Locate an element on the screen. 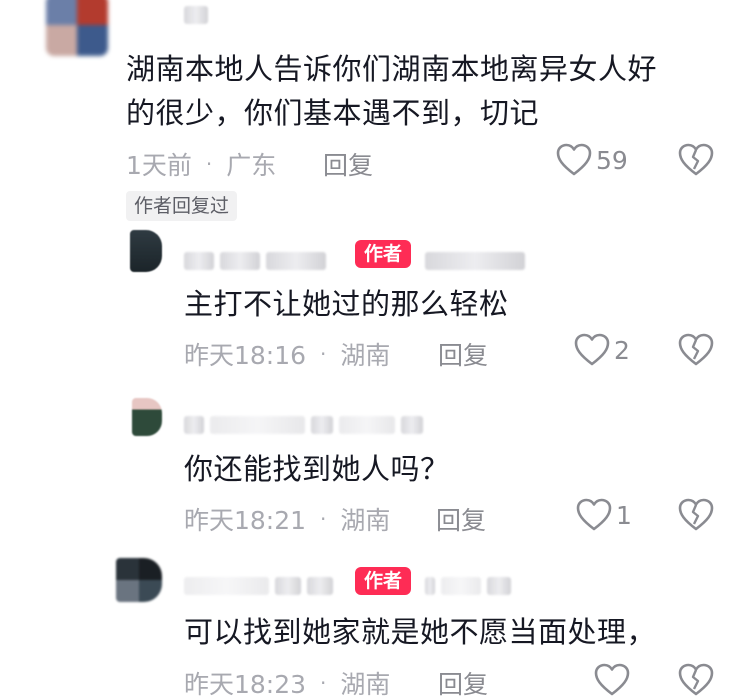 The height and width of the screenshot is (698, 750). comment-time: 昨天18:23 is located at coordinates (245, 684).